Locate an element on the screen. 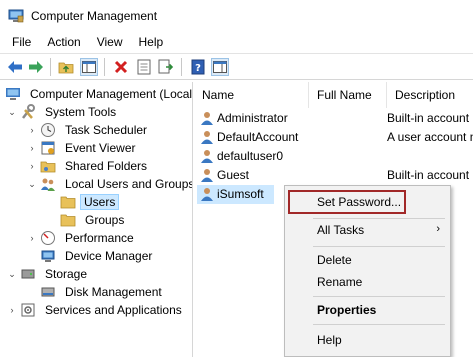  table-row: DefaultAccount A user account n is located at coordinates (333, 137).